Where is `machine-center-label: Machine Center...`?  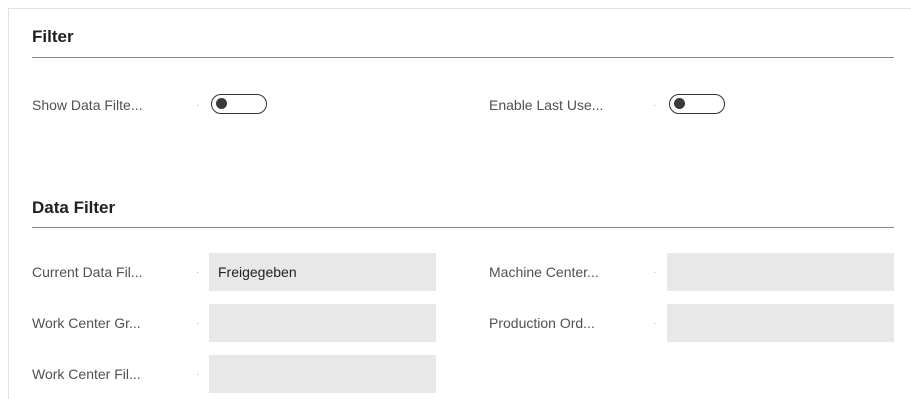 machine-center-label: Machine Center... is located at coordinates (544, 272).